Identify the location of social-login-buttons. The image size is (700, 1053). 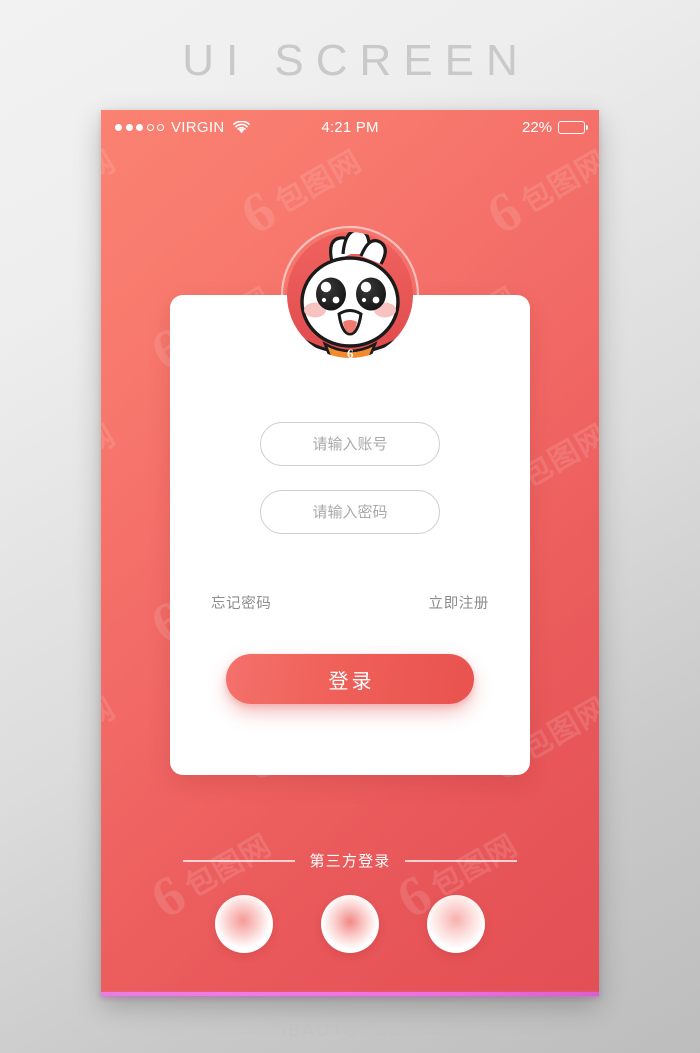
(350, 924).